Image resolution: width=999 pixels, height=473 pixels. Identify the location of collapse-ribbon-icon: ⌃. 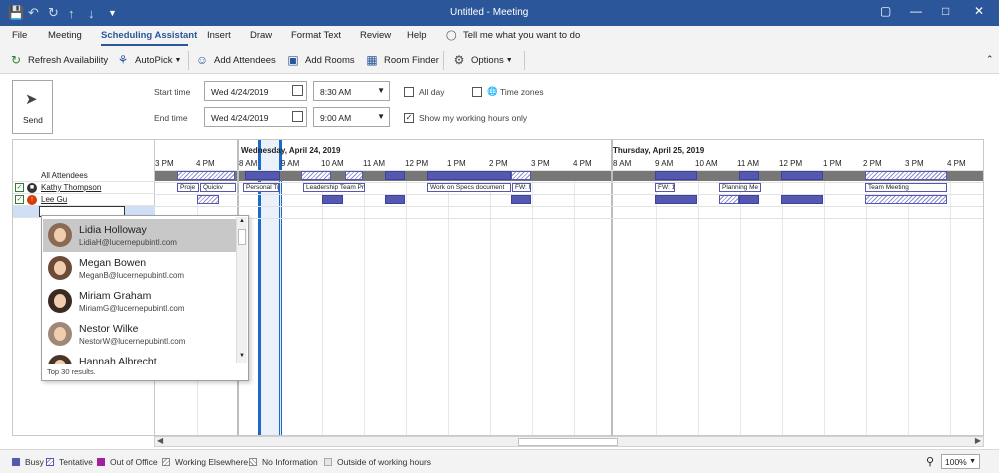
(990, 59).